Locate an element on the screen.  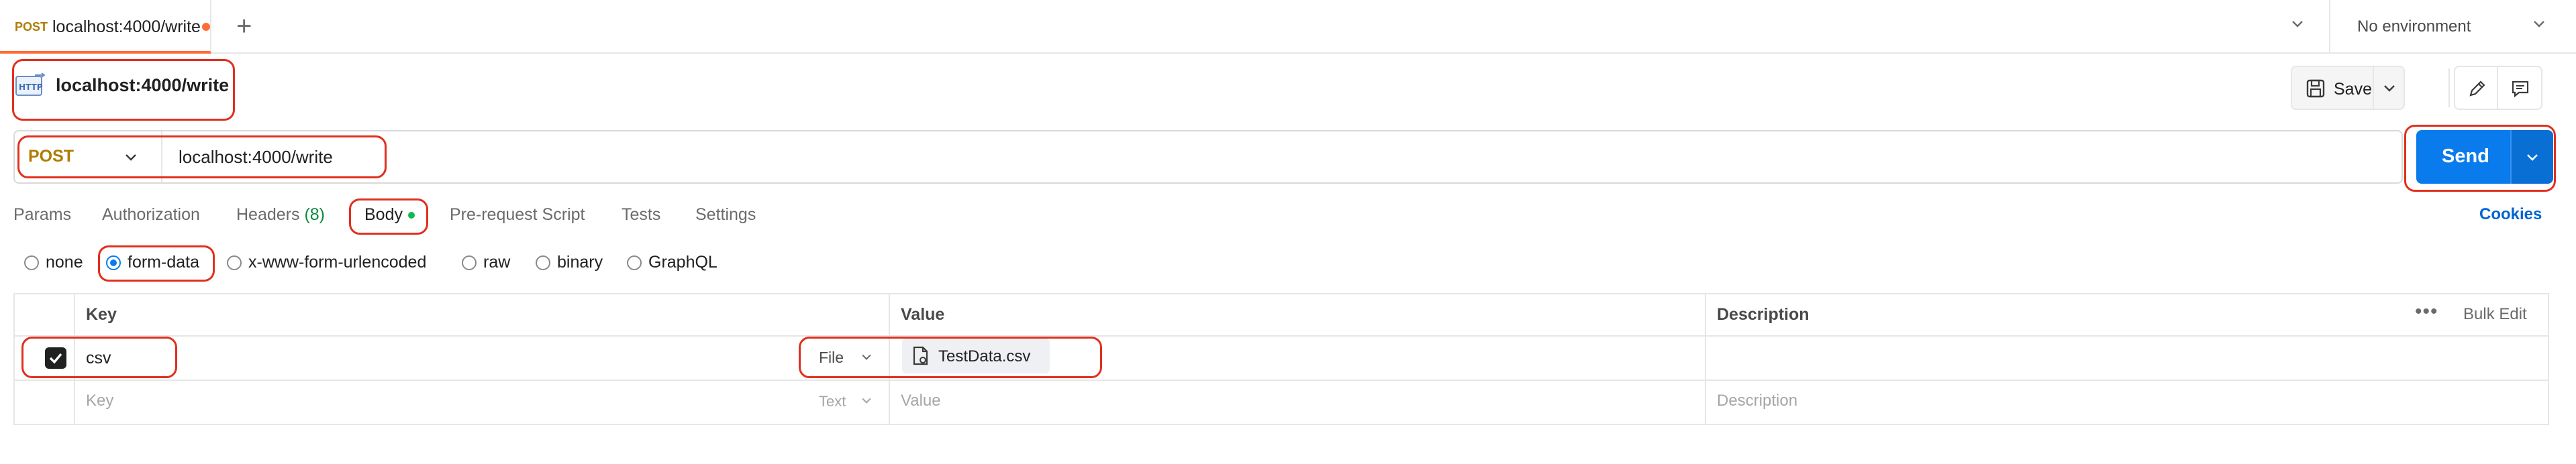
send-button: Send is located at coordinates (2463, 157).